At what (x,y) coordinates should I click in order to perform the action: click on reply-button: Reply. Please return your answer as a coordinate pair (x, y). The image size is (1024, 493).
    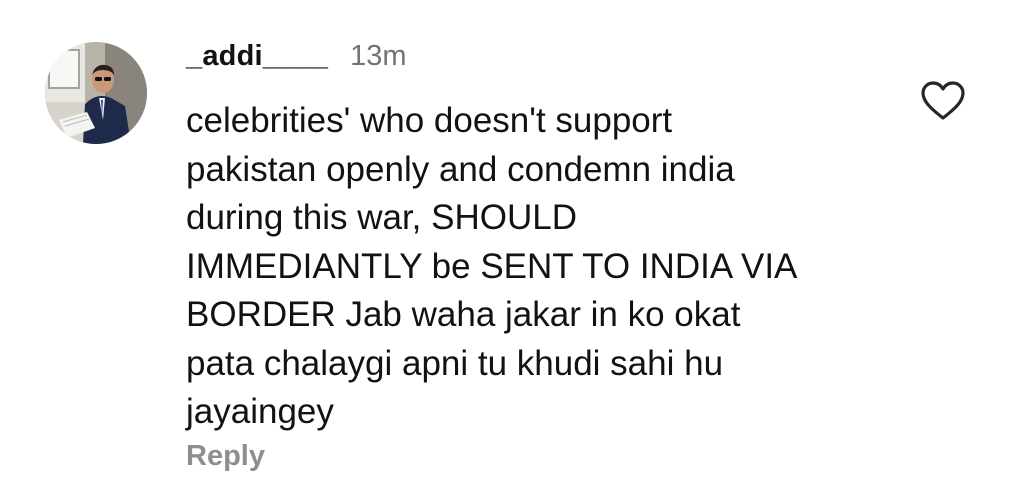
    Looking at the image, I should click on (225, 456).